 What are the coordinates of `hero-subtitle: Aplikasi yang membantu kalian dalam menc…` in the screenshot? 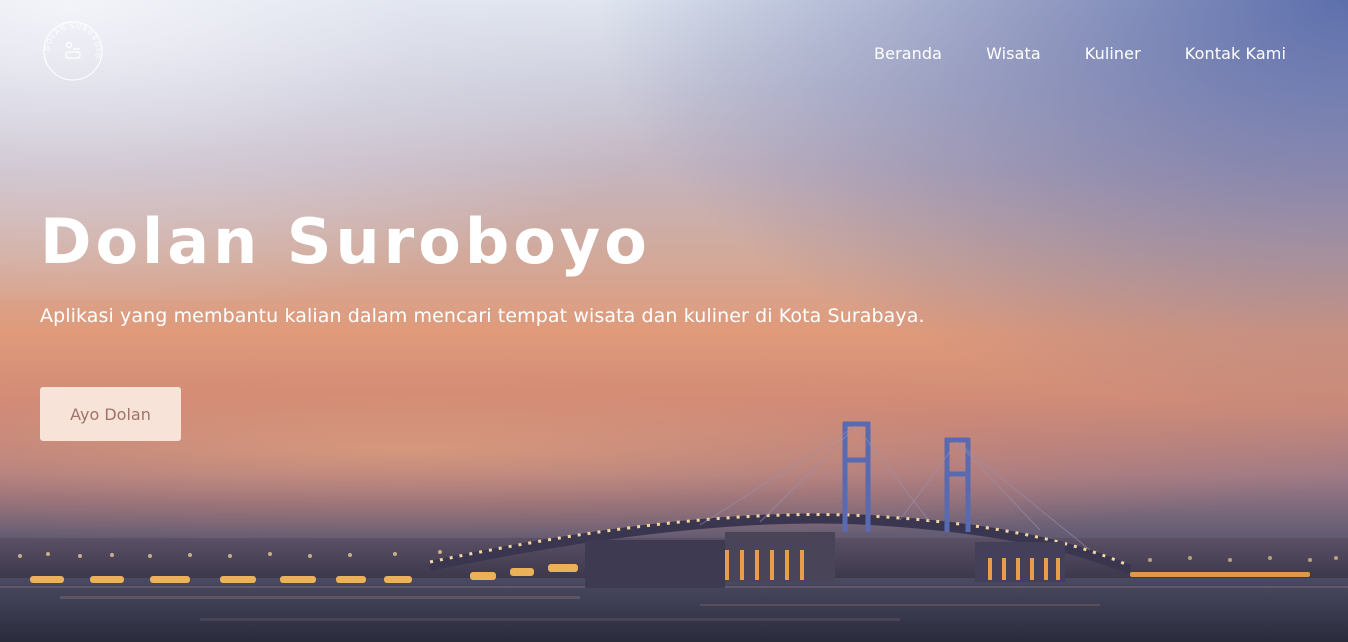 It's located at (482, 316).